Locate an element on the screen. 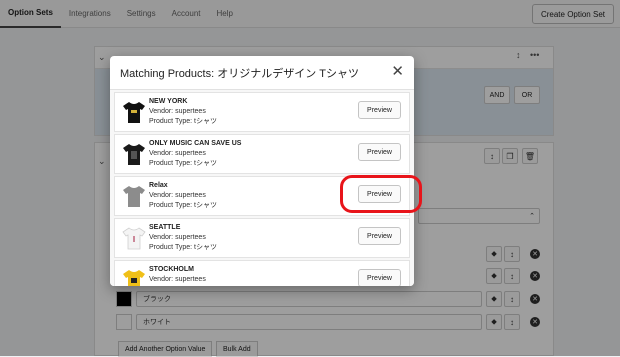 The image size is (620, 357). modal-title: Matching Products: オリジナルデザイン Tシャツ is located at coordinates (239, 73).